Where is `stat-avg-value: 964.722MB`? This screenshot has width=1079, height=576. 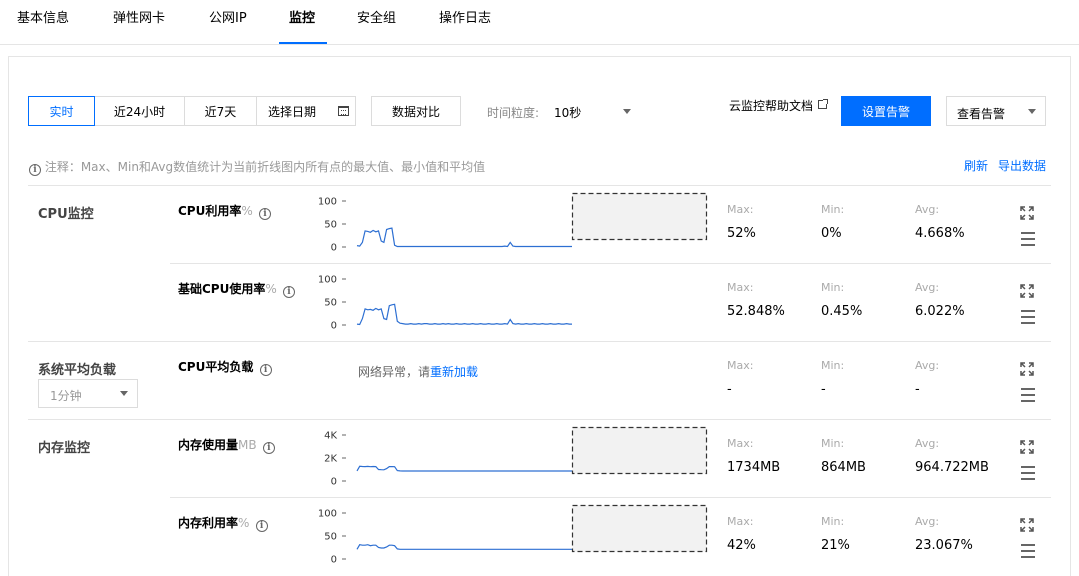
stat-avg-value: 964.722MB is located at coordinates (952, 467).